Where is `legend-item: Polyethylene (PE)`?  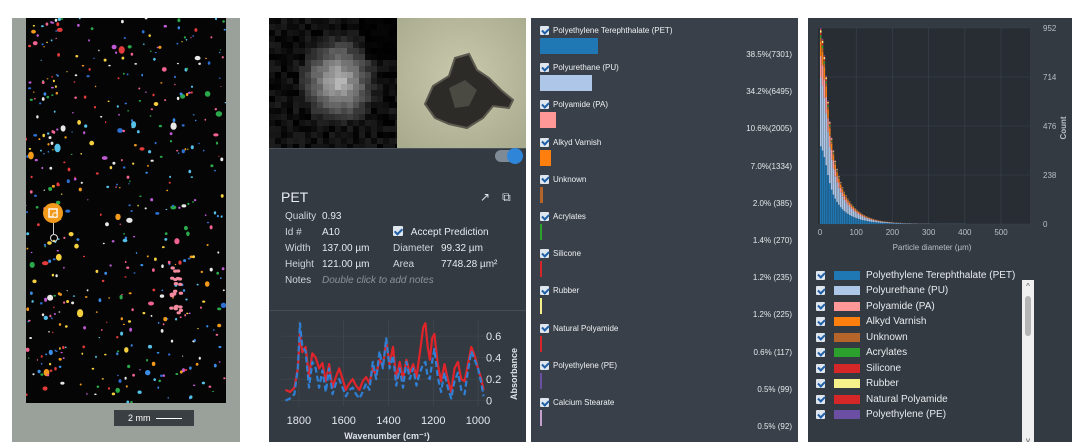 legend-item: Polyethylene (PE) is located at coordinates (881, 415).